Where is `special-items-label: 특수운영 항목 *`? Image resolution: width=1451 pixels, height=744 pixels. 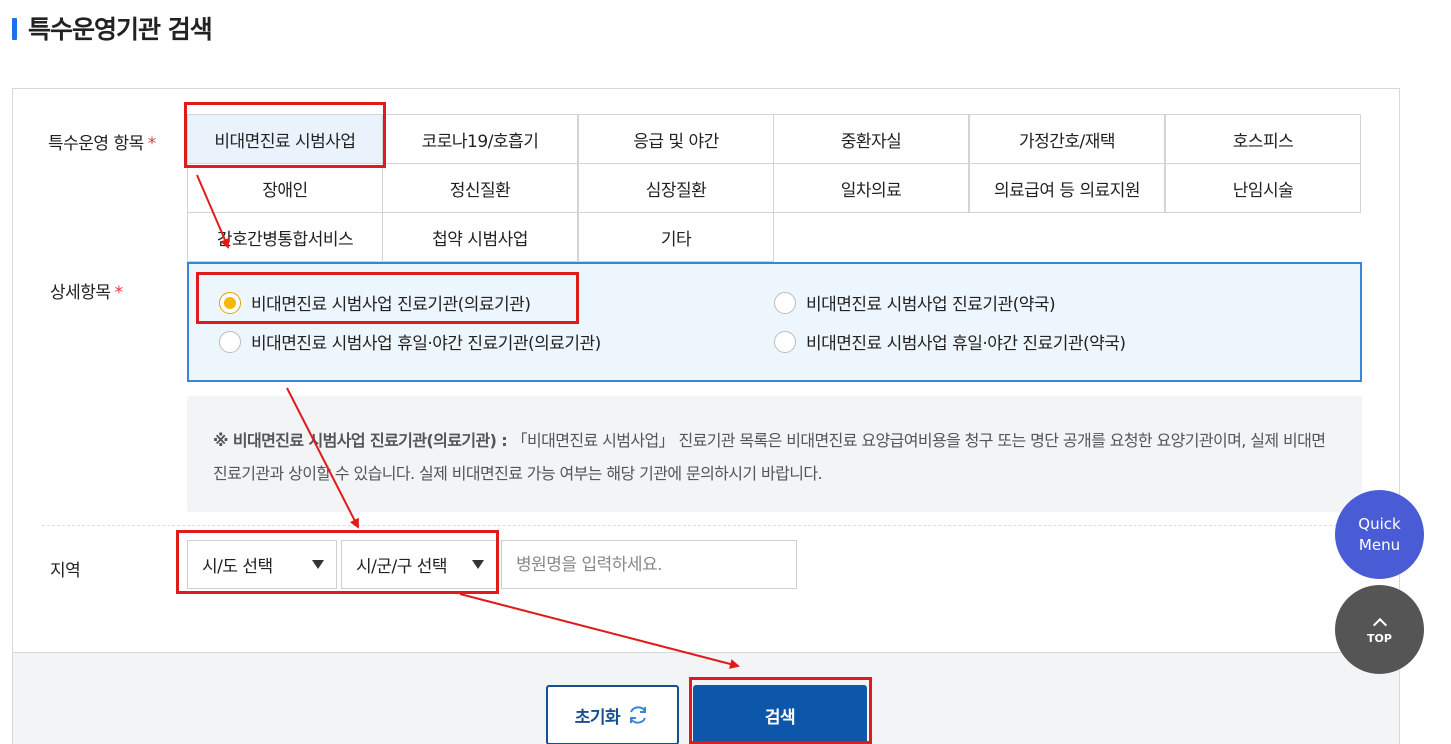 special-items-label: 특수운영 항목 * is located at coordinates (102, 144).